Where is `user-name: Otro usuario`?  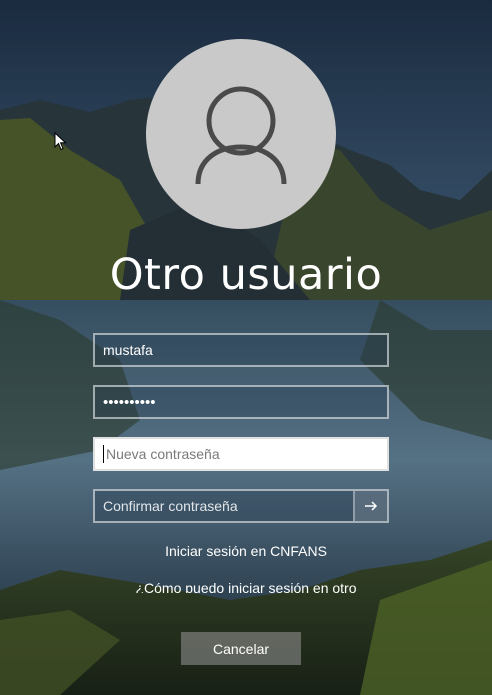
user-name: Otro usuario is located at coordinates (246, 275).